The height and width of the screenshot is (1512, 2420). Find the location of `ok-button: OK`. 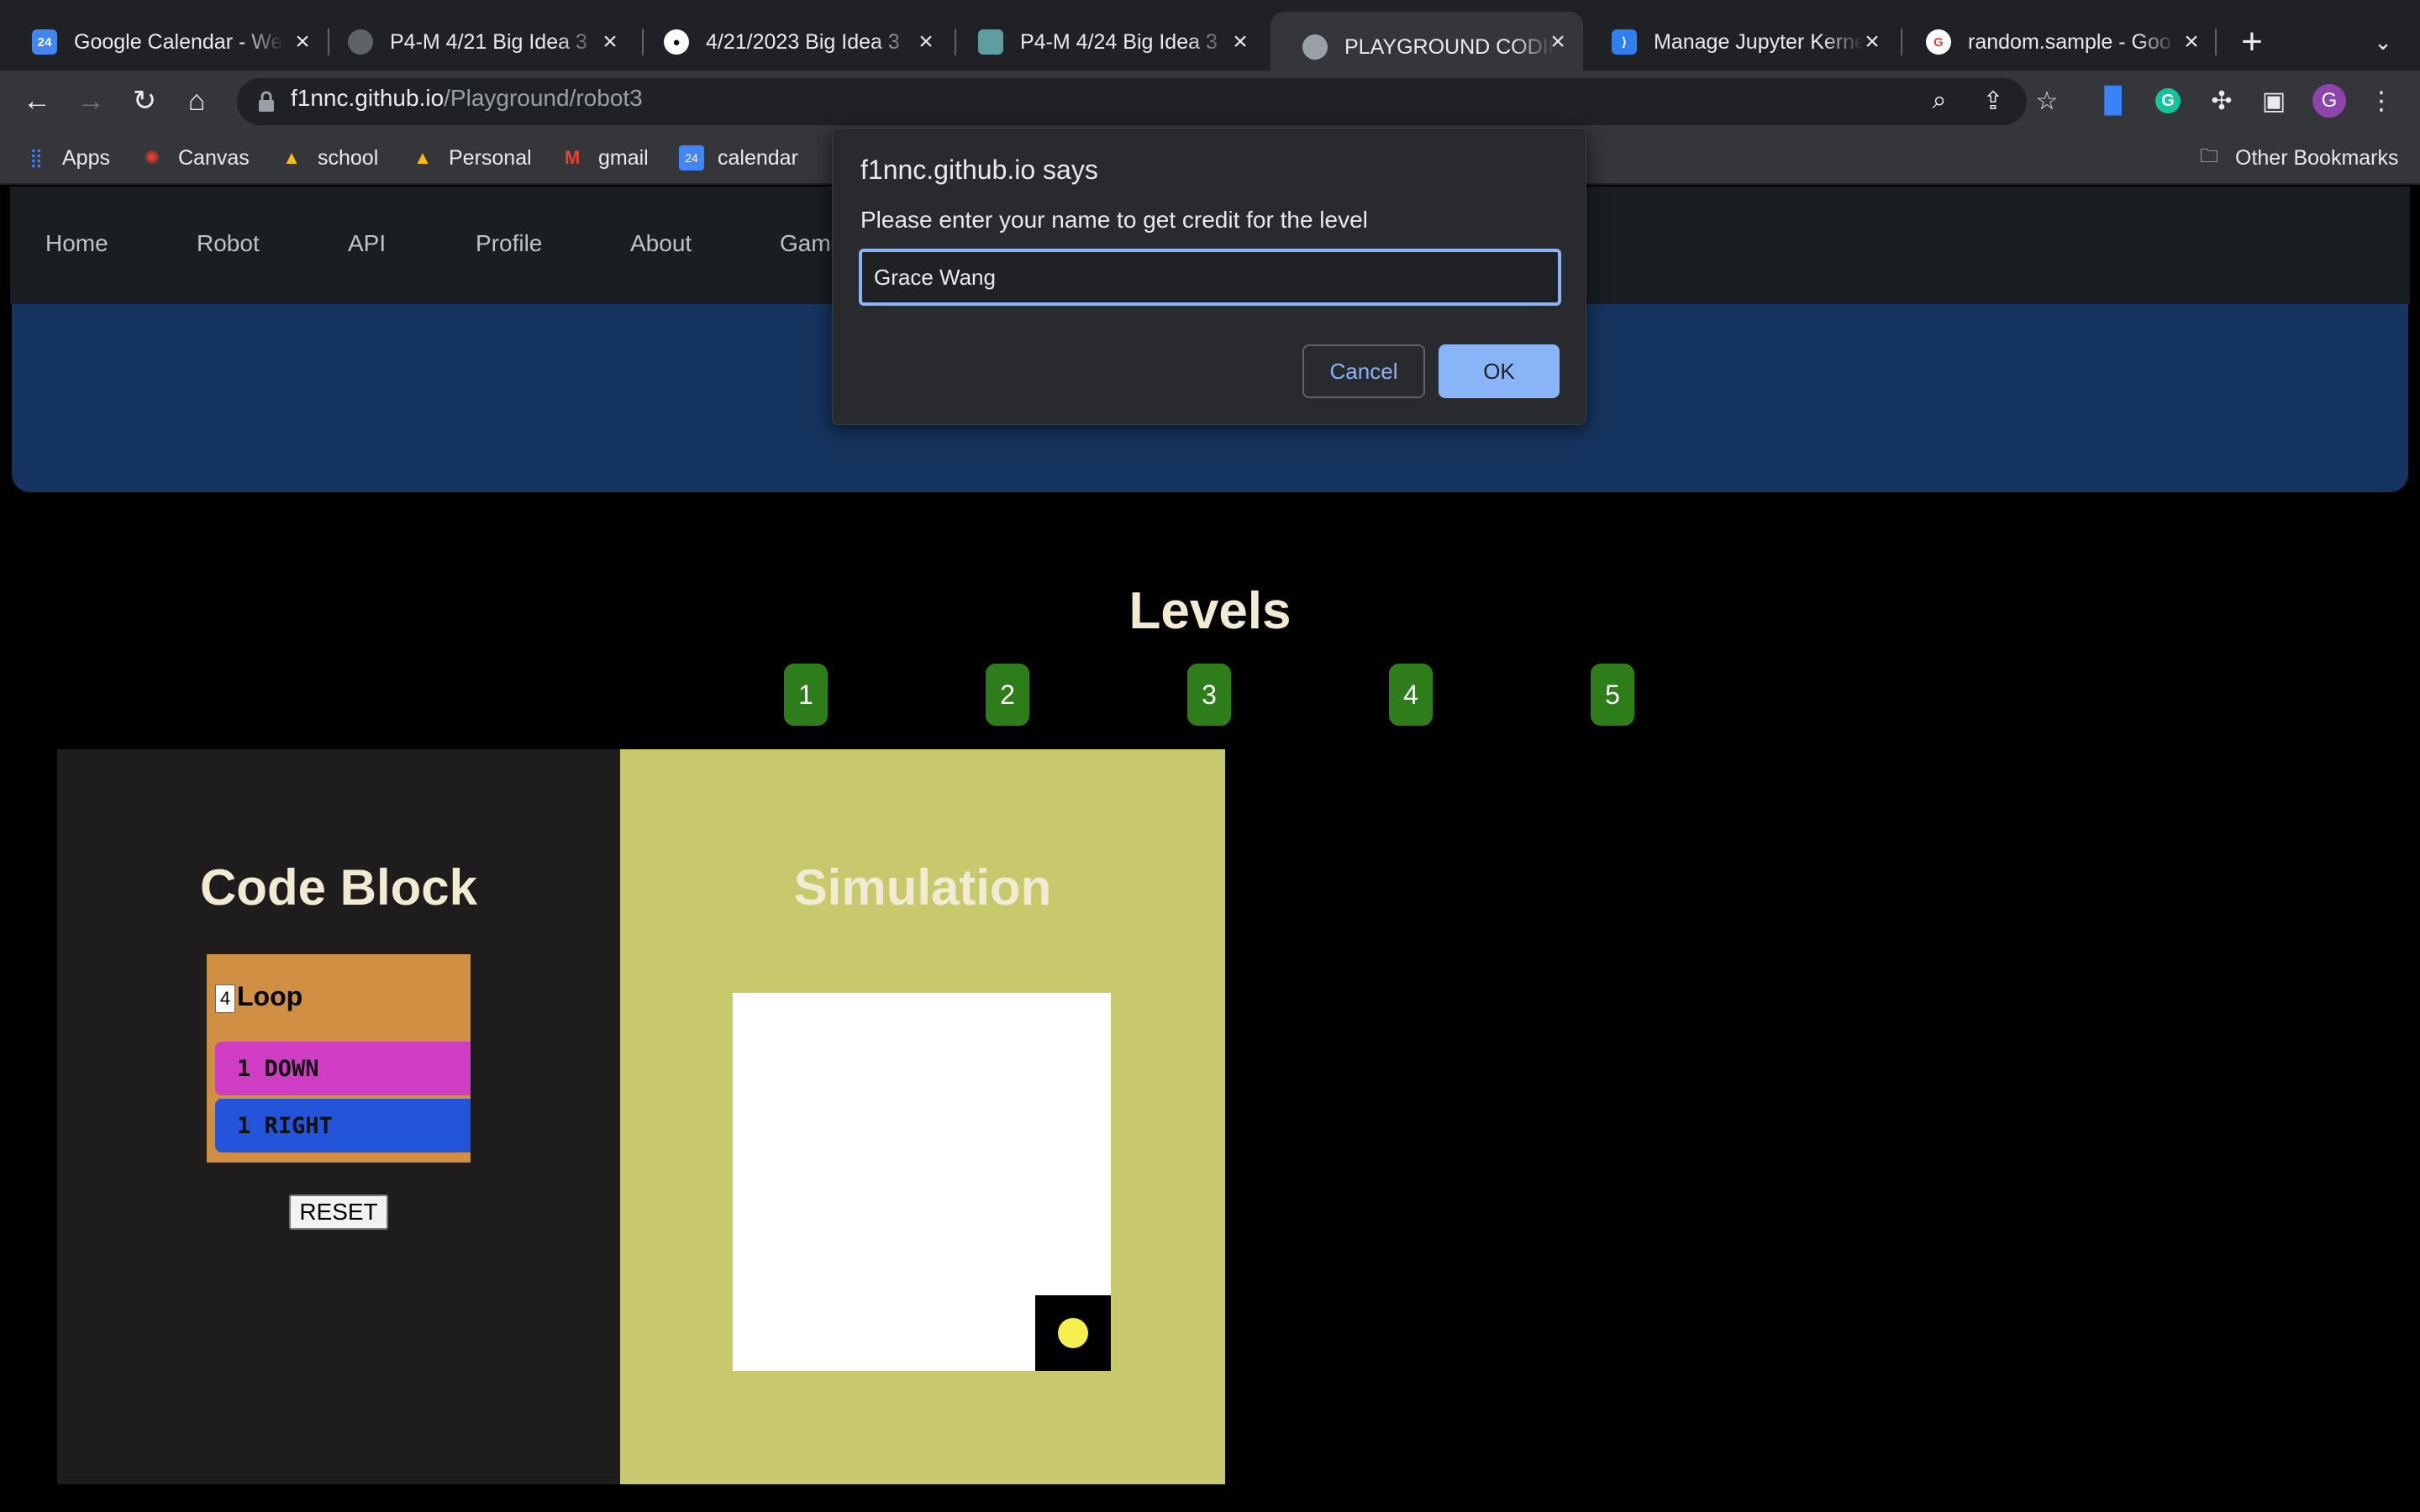

ok-button: OK is located at coordinates (1499, 371).